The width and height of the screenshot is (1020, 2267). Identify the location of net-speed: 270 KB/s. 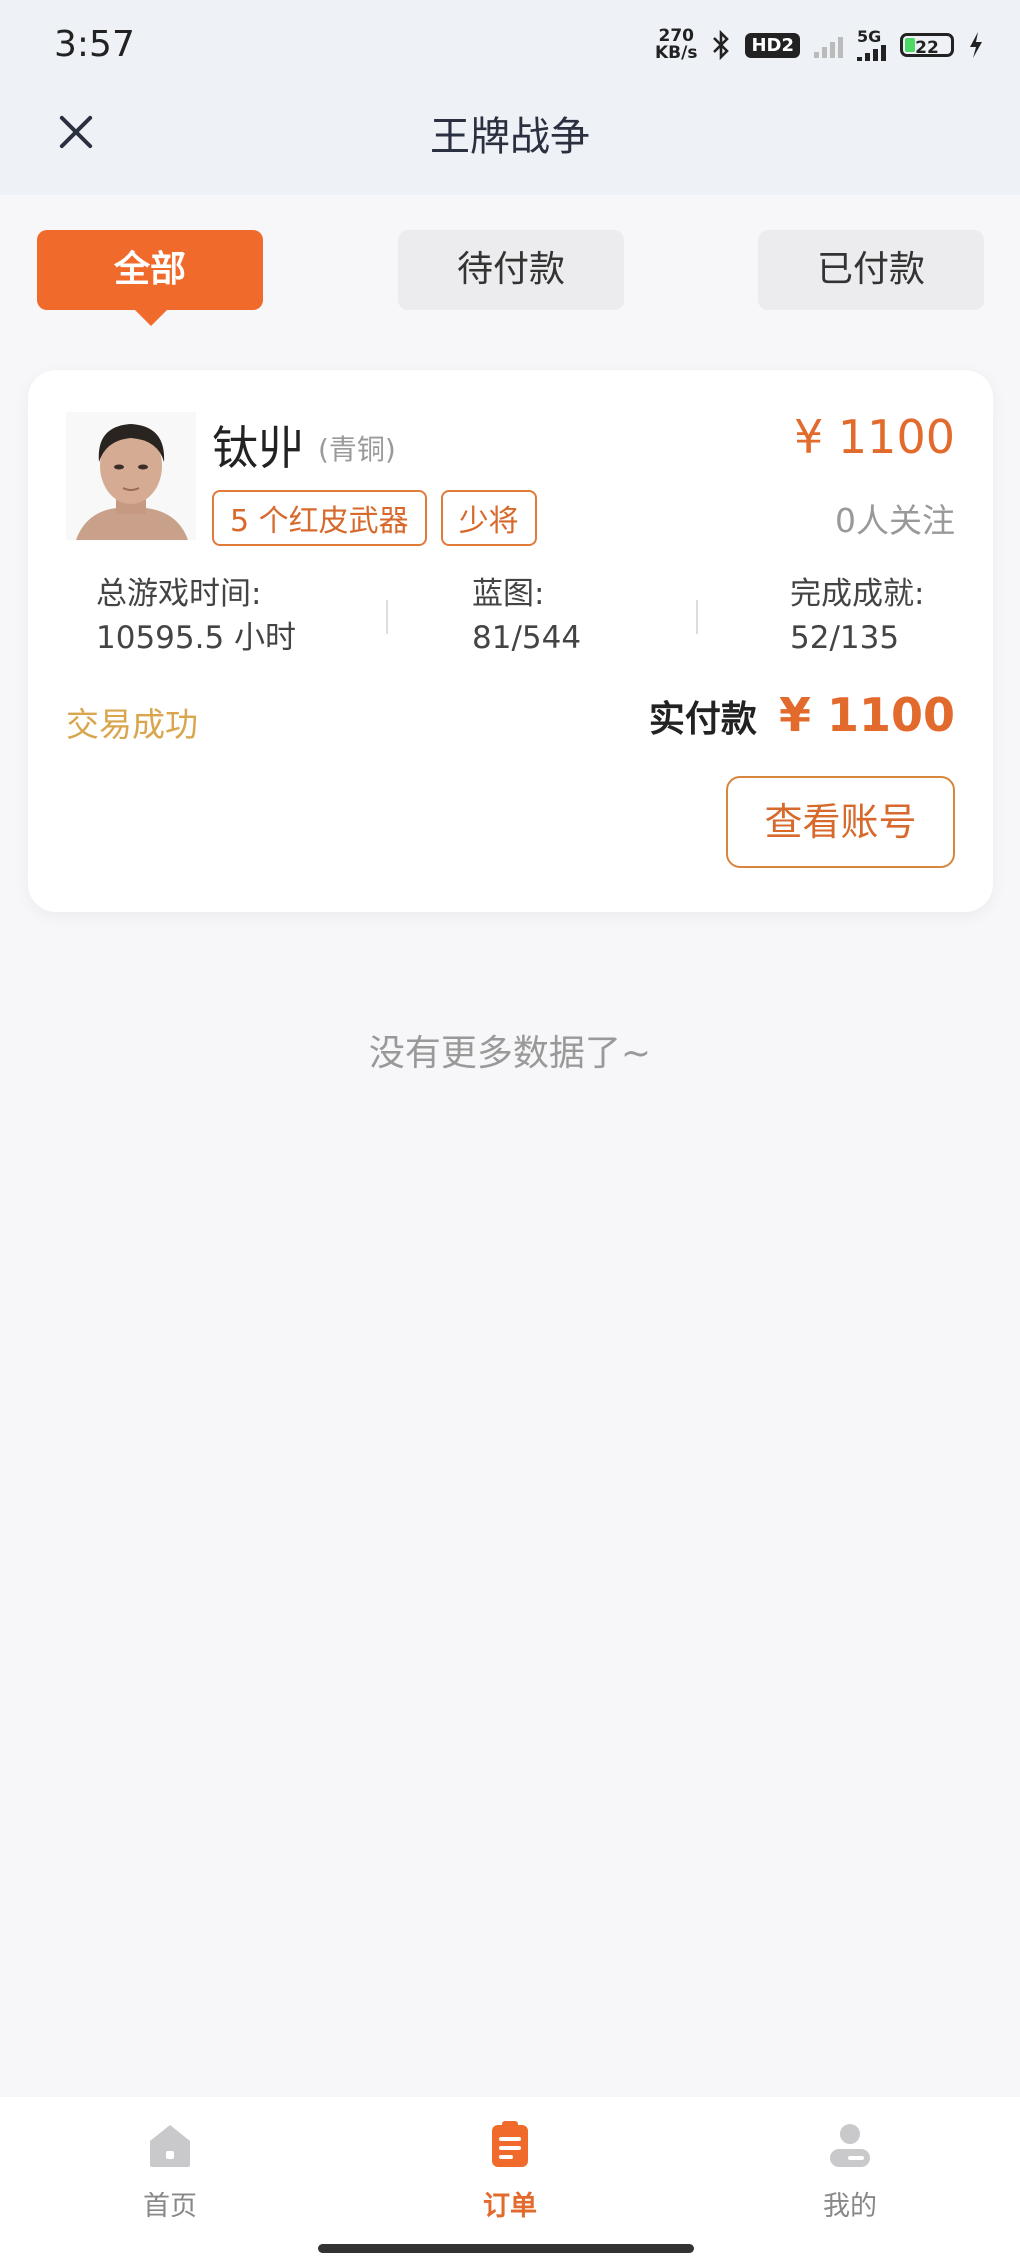
(676, 44).